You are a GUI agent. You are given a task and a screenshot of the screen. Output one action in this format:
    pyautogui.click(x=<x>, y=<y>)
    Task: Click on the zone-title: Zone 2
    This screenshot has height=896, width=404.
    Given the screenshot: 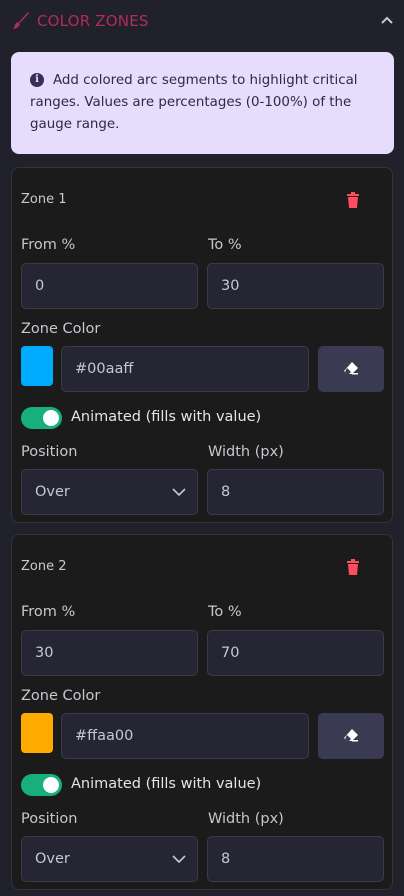 What is the action you would take?
    pyautogui.click(x=44, y=566)
    